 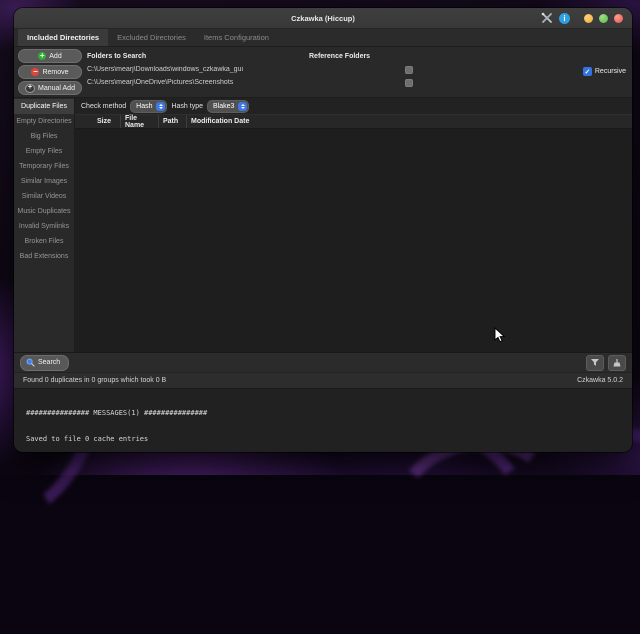 I want to click on sidebar-item-music-duplicates: Music Duplicates, so click(x=44, y=211).